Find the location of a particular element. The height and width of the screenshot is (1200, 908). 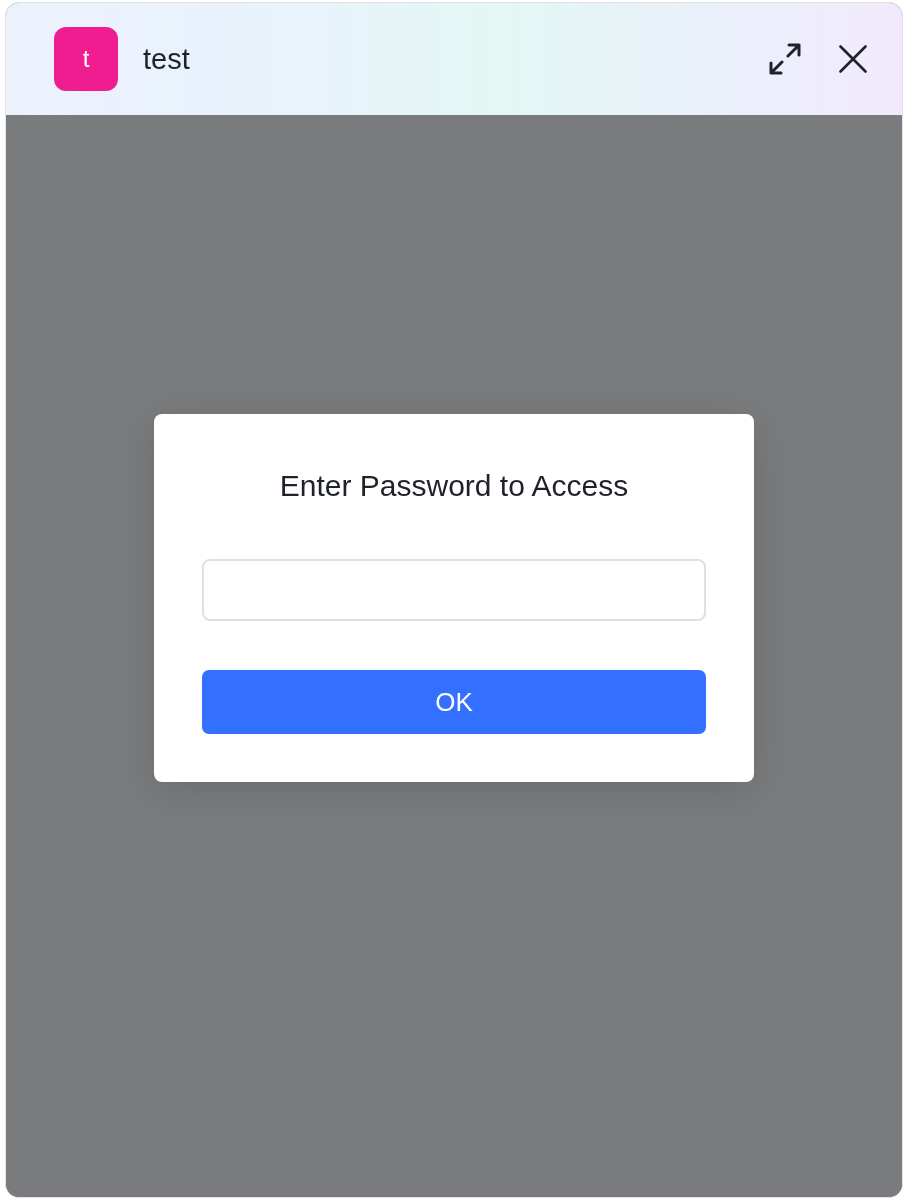

ok-button: OK is located at coordinates (454, 702).